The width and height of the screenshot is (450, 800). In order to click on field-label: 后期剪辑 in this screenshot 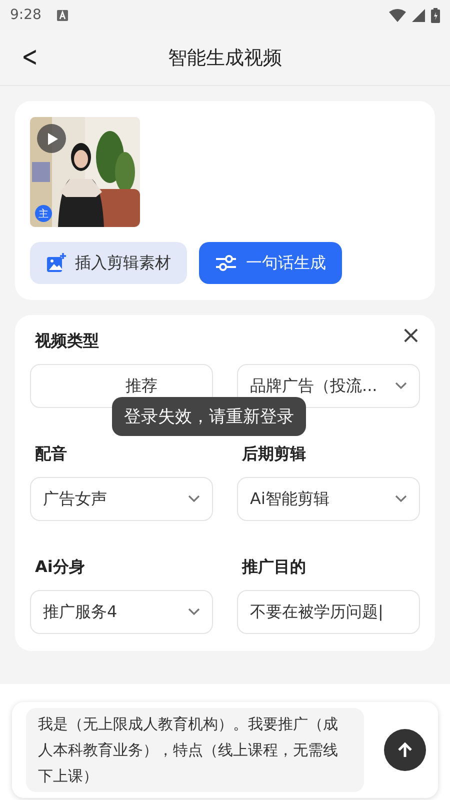, I will do `click(274, 454)`.